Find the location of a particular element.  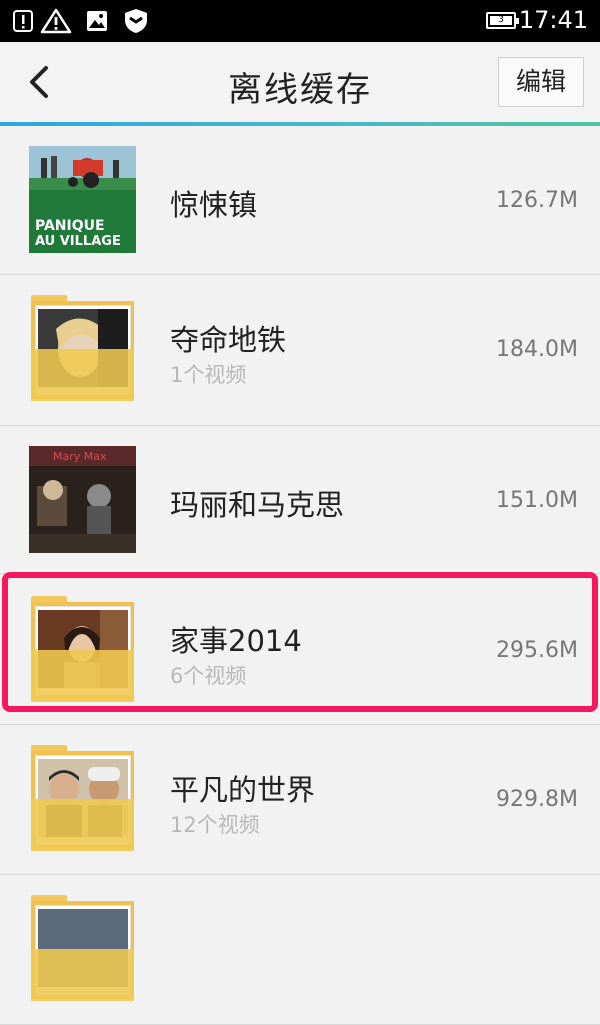

item-size: 126.7M is located at coordinates (537, 200).